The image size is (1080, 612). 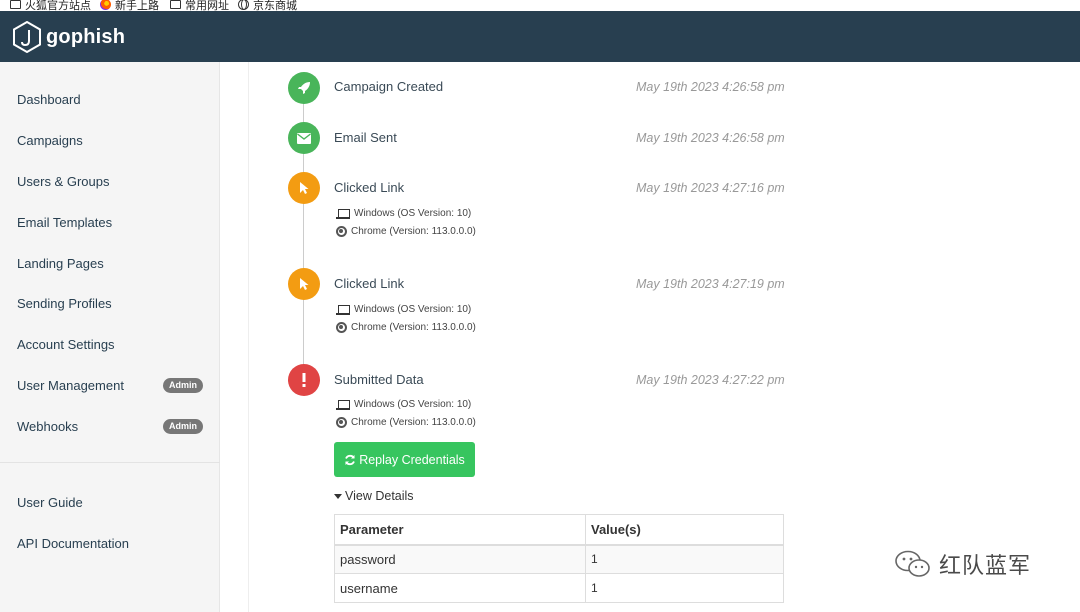 I want to click on sidebar-item-email-templates: Email Templates, so click(x=112, y=222).